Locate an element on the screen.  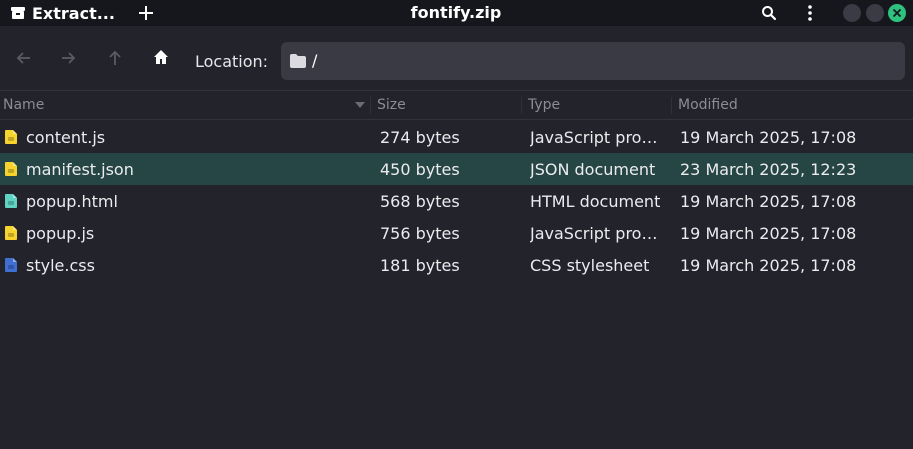
search-icon is located at coordinates (769, 13).